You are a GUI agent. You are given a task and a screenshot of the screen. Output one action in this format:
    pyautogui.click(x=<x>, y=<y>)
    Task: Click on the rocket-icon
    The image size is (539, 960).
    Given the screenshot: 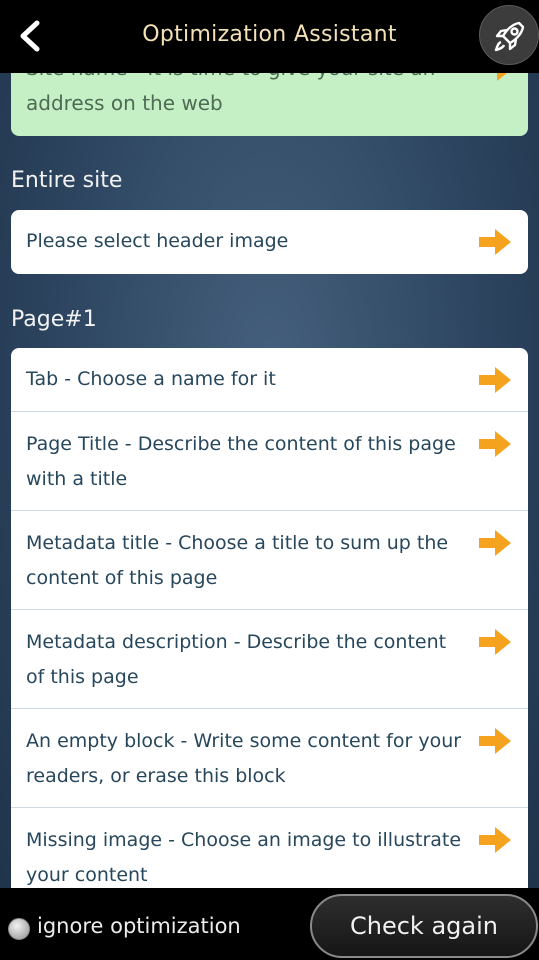 What is the action you would take?
    pyautogui.click(x=509, y=36)
    